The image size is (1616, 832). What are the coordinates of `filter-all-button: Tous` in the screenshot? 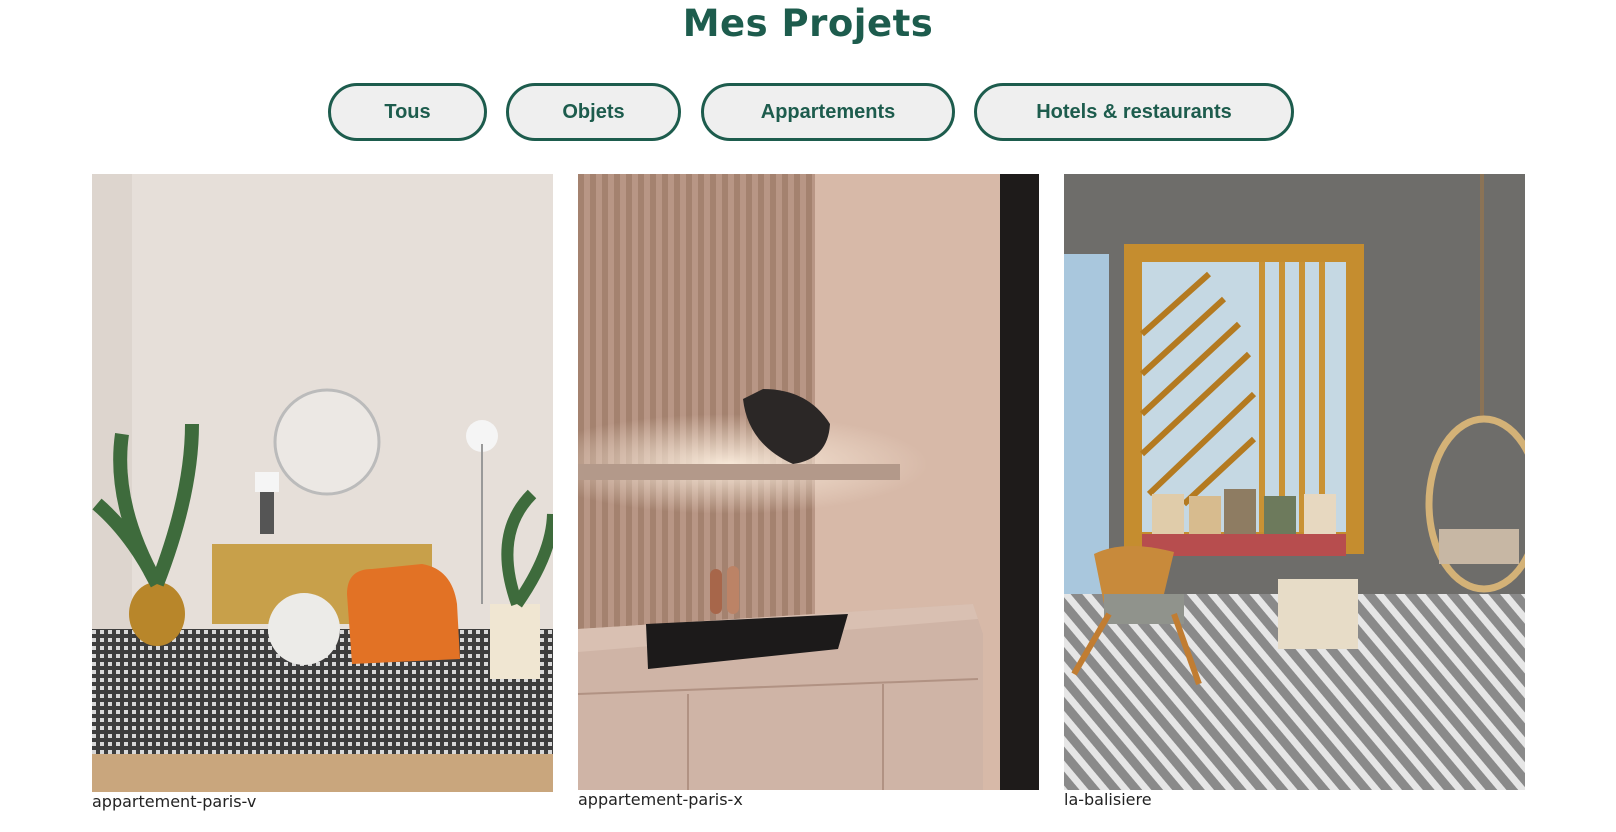 It's located at (407, 112).